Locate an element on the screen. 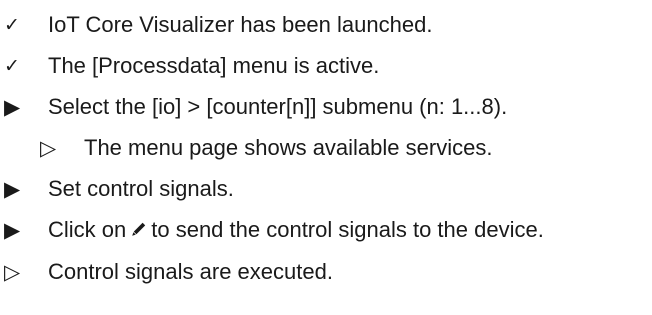 Image resolution: width=652 pixels, height=315 pixels. step-text: IoT Core Visualizer has been launched. is located at coordinates (240, 24).